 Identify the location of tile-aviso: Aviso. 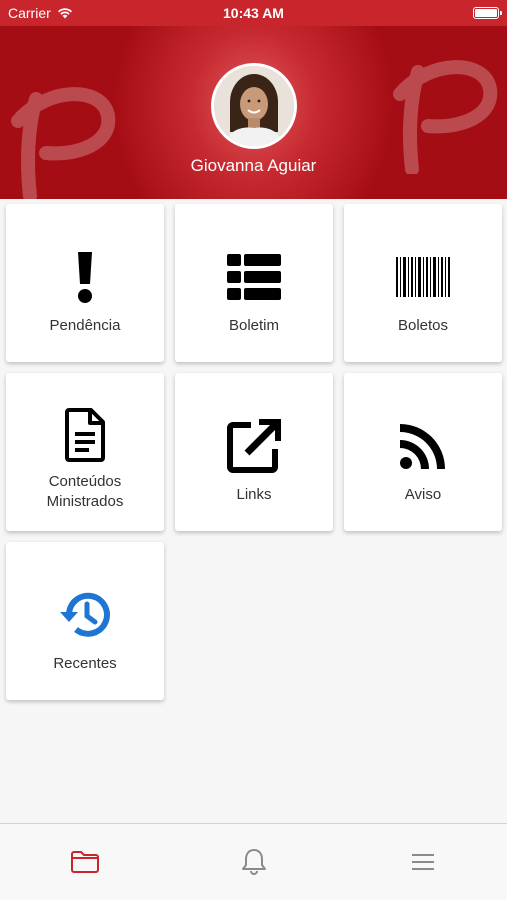
(423, 452).